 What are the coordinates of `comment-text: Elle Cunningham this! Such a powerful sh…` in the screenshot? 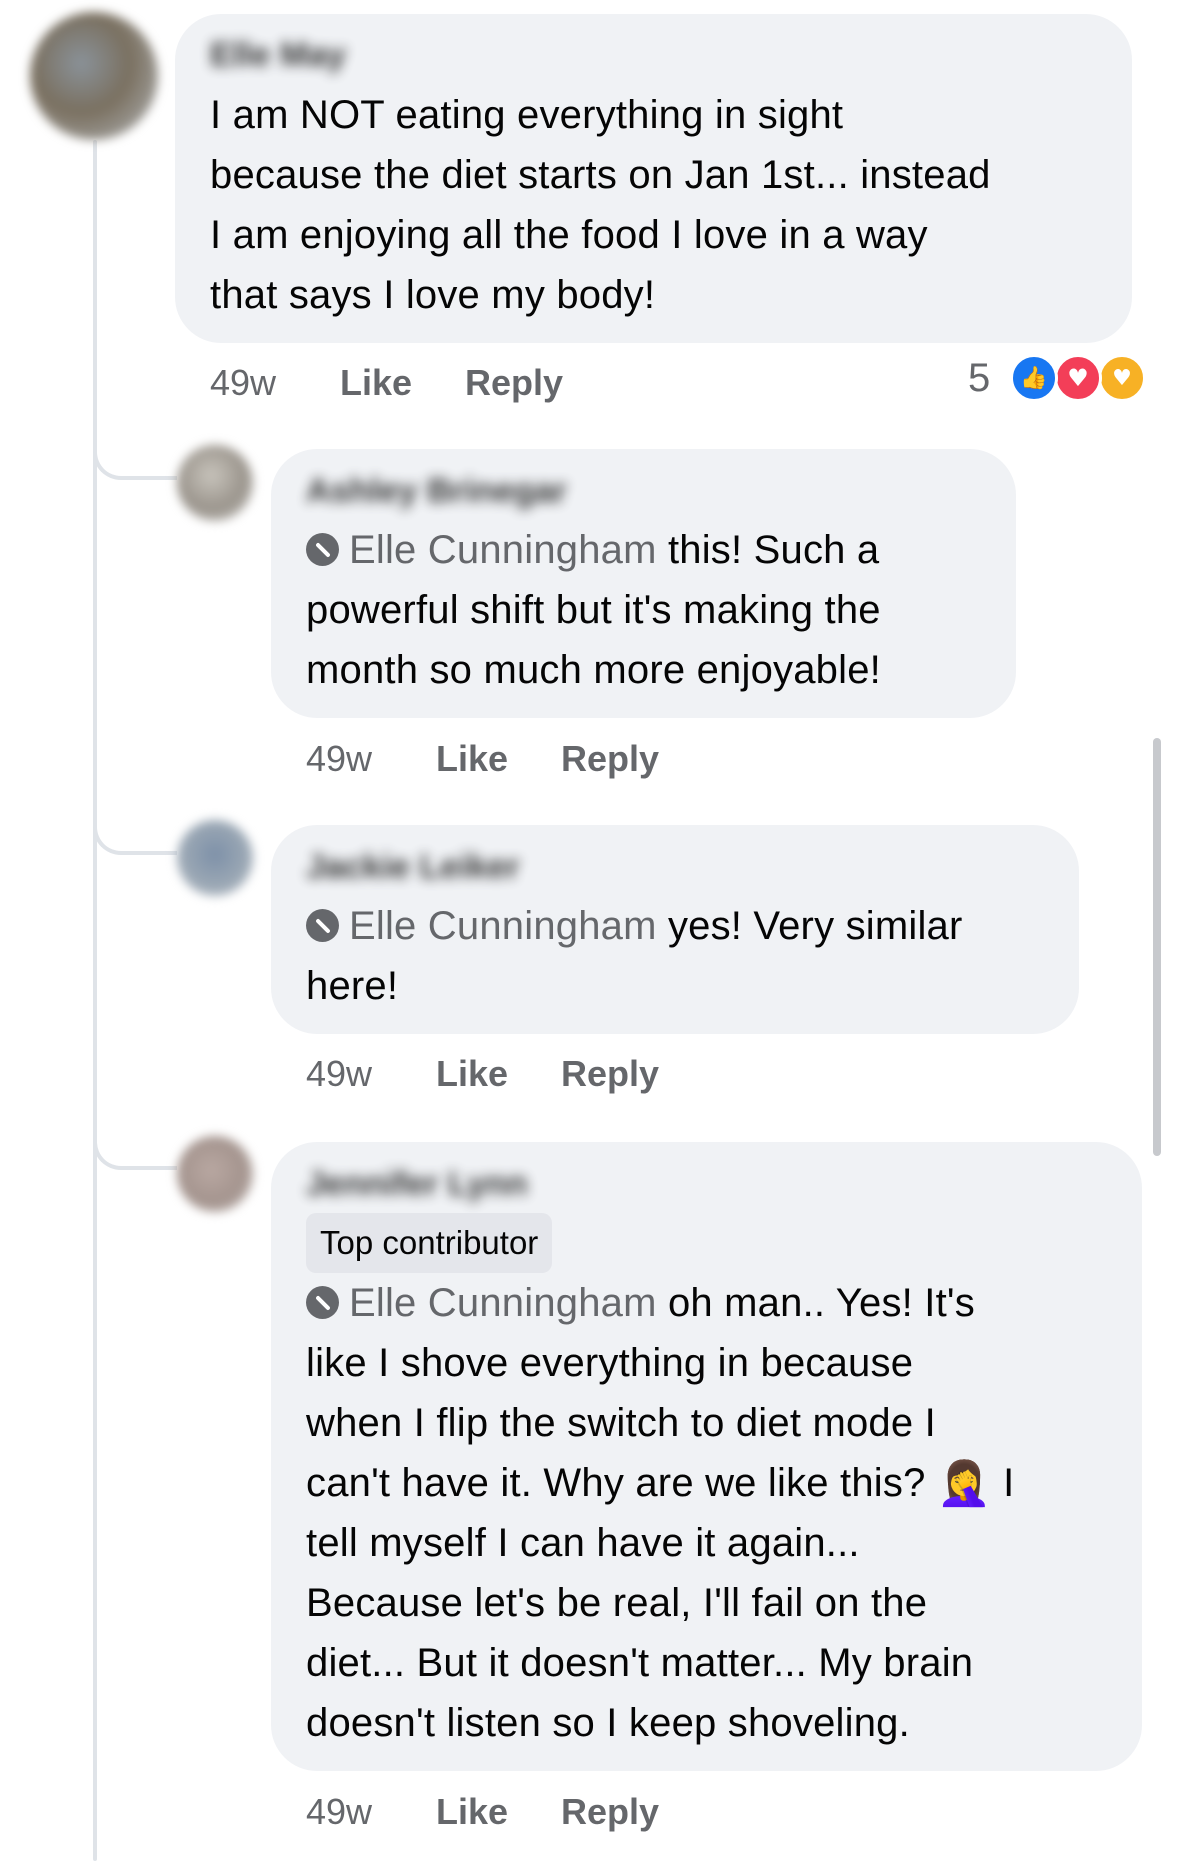 It's located at (593, 610).